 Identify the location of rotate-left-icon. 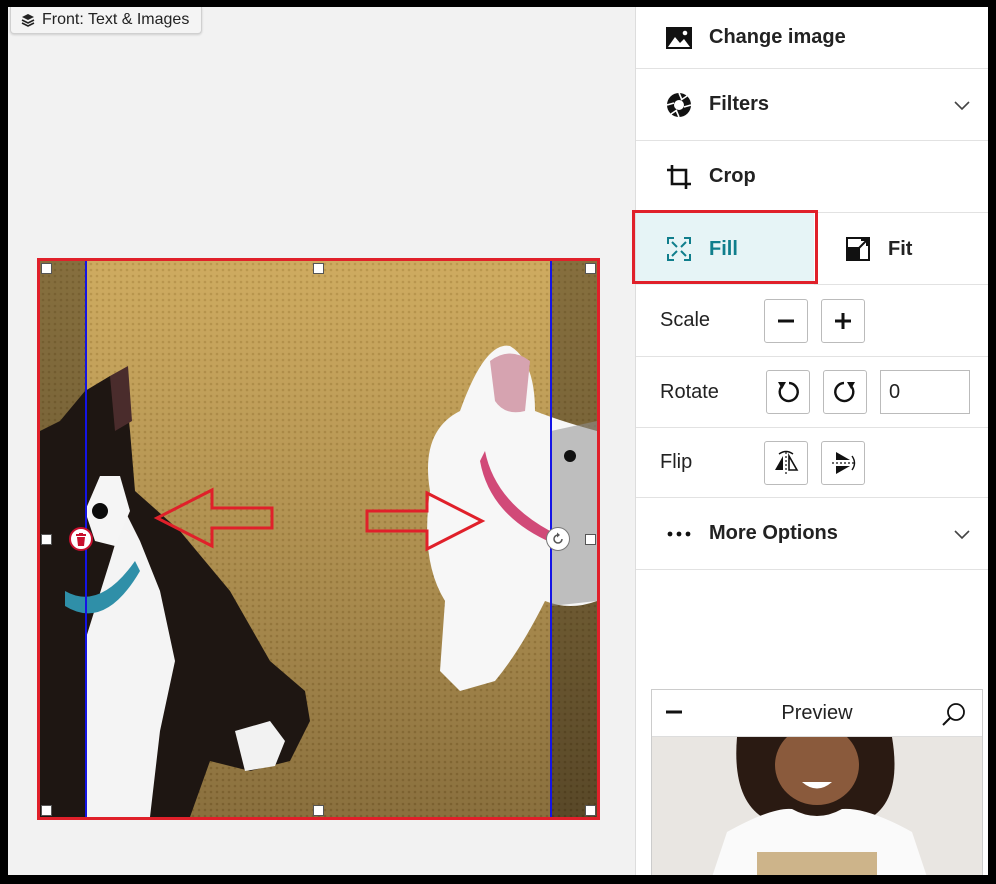
(788, 392).